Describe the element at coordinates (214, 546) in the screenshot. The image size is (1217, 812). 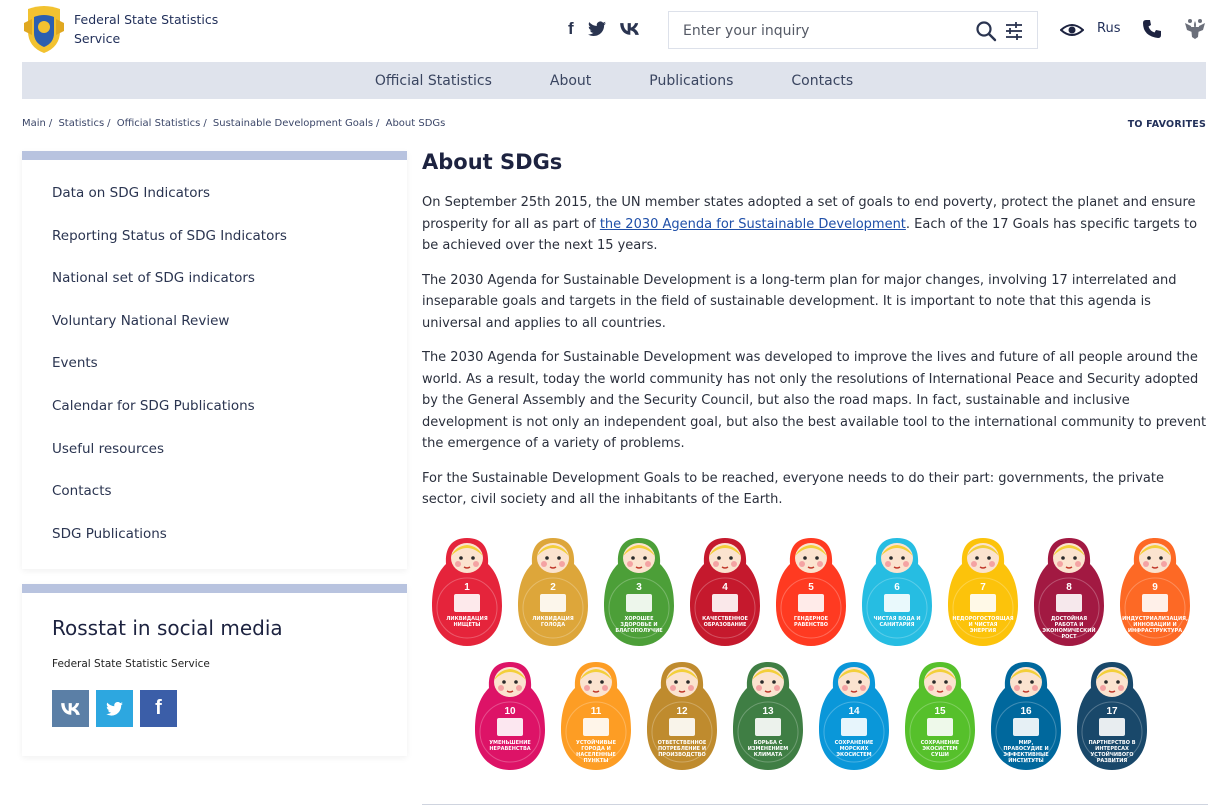
I see `sidebar-item-sdg-publications: SDG Publications` at that location.